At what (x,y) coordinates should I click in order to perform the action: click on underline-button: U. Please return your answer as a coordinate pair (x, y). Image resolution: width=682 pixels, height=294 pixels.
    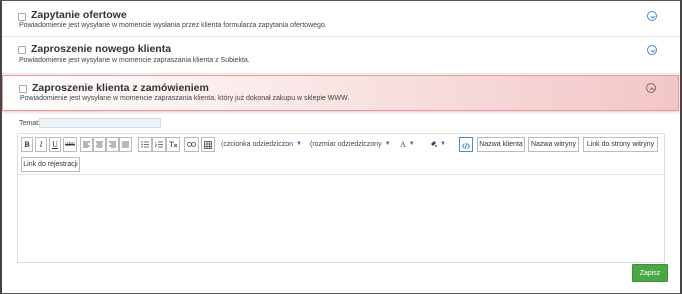
    Looking at the image, I should click on (55, 144).